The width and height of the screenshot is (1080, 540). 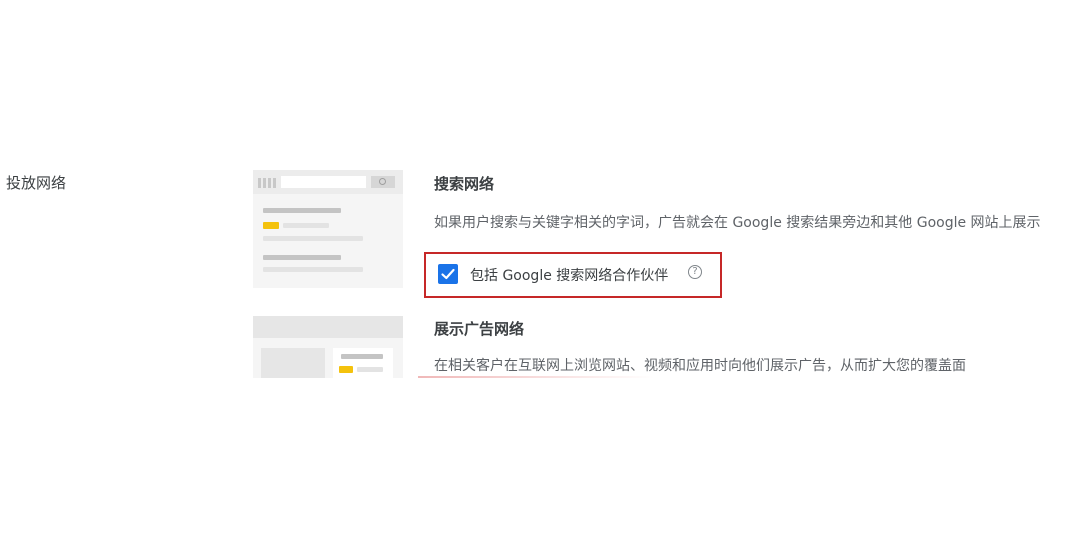 What do you see at coordinates (268, 183) in the screenshot?
I see `illustration-logo` at bounding box center [268, 183].